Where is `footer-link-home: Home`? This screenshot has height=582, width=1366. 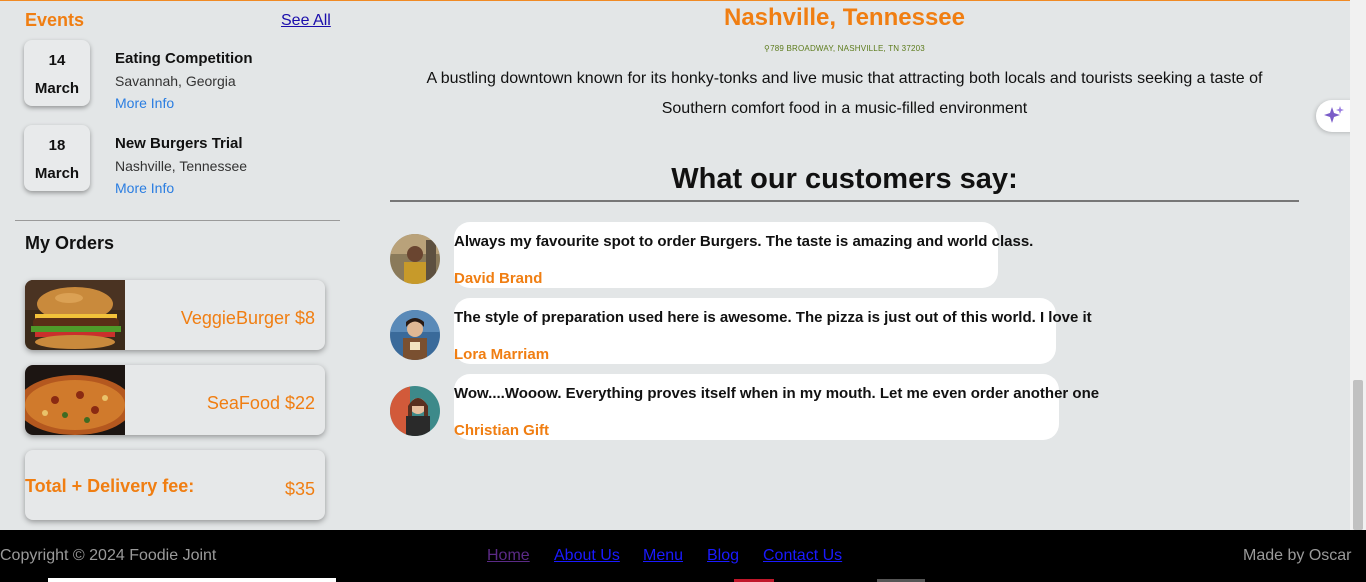 footer-link-home: Home is located at coordinates (508, 556).